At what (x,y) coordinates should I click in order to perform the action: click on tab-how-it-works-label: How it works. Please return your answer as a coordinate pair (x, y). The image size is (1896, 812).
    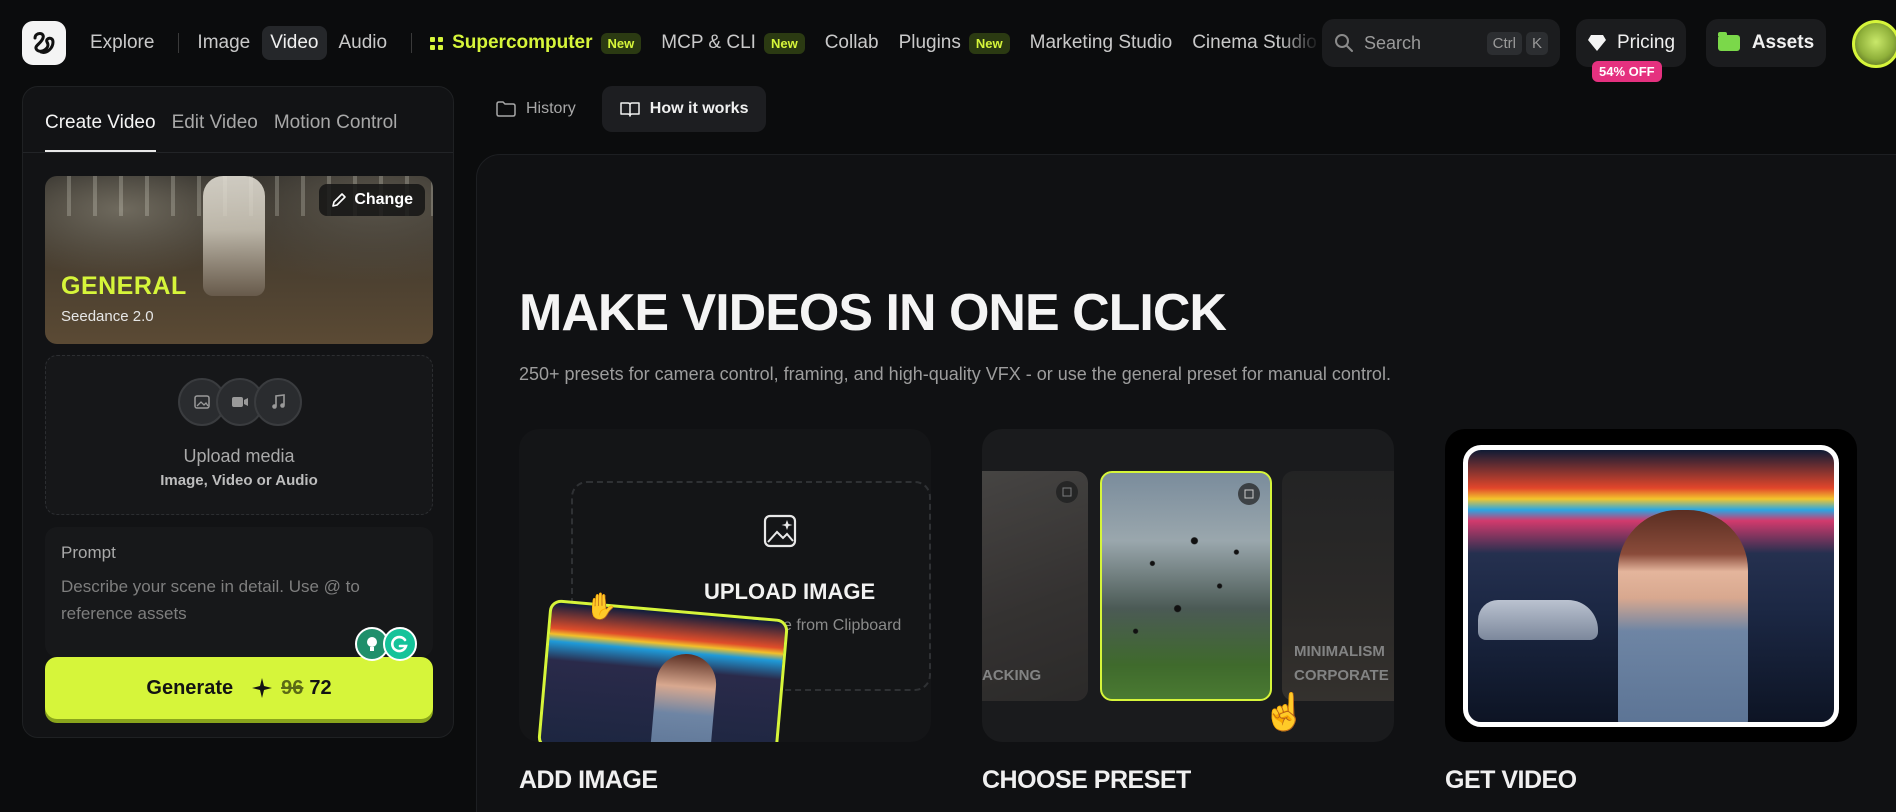
    Looking at the image, I should click on (699, 108).